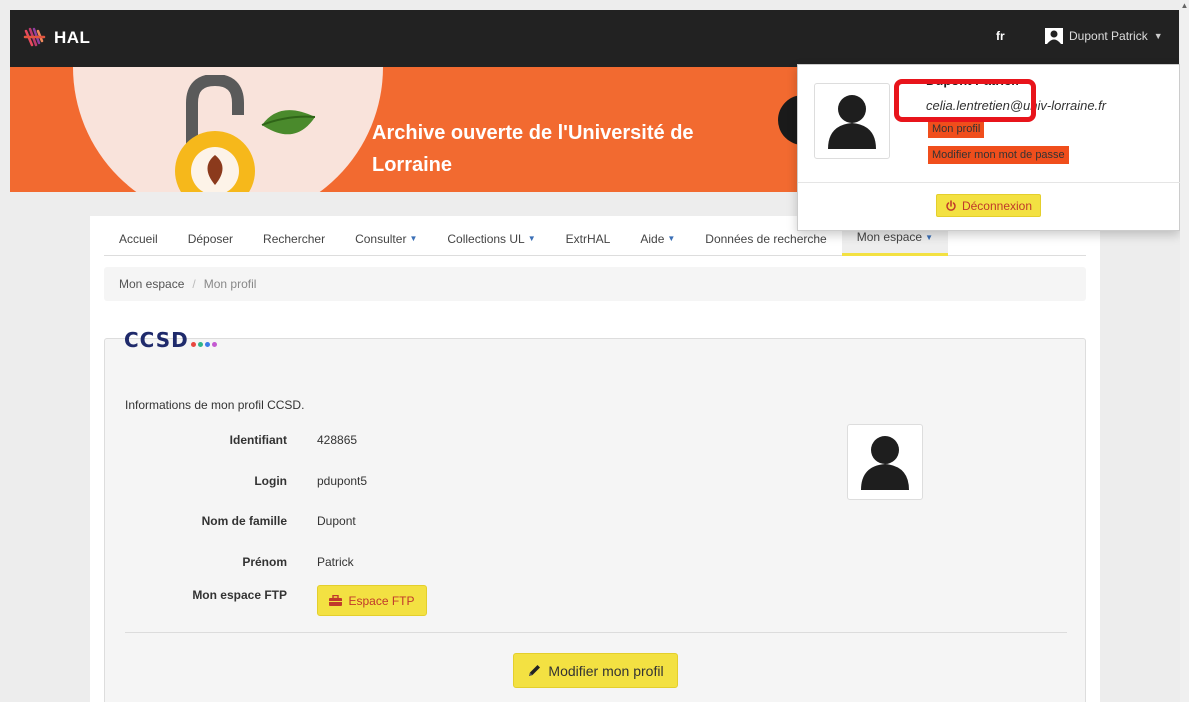 This screenshot has height=702, width=1189. Describe the element at coordinates (239, 595) in the screenshot. I see `field-label: Mon espace FTP` at that location.